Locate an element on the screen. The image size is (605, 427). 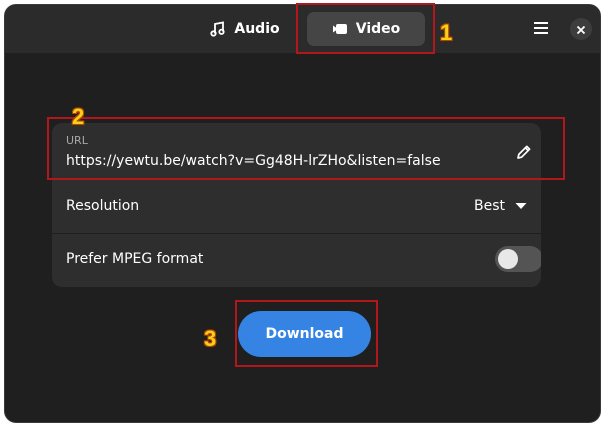
toggle-knob is located at coordinates (508, 259).